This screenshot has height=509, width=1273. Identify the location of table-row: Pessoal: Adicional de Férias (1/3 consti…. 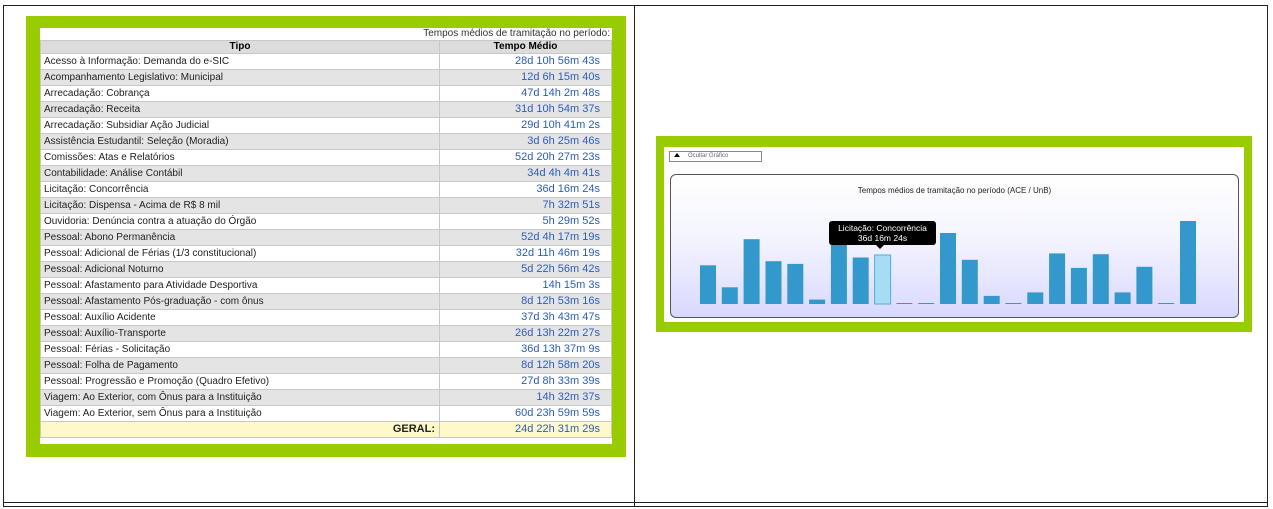
(326, 253).